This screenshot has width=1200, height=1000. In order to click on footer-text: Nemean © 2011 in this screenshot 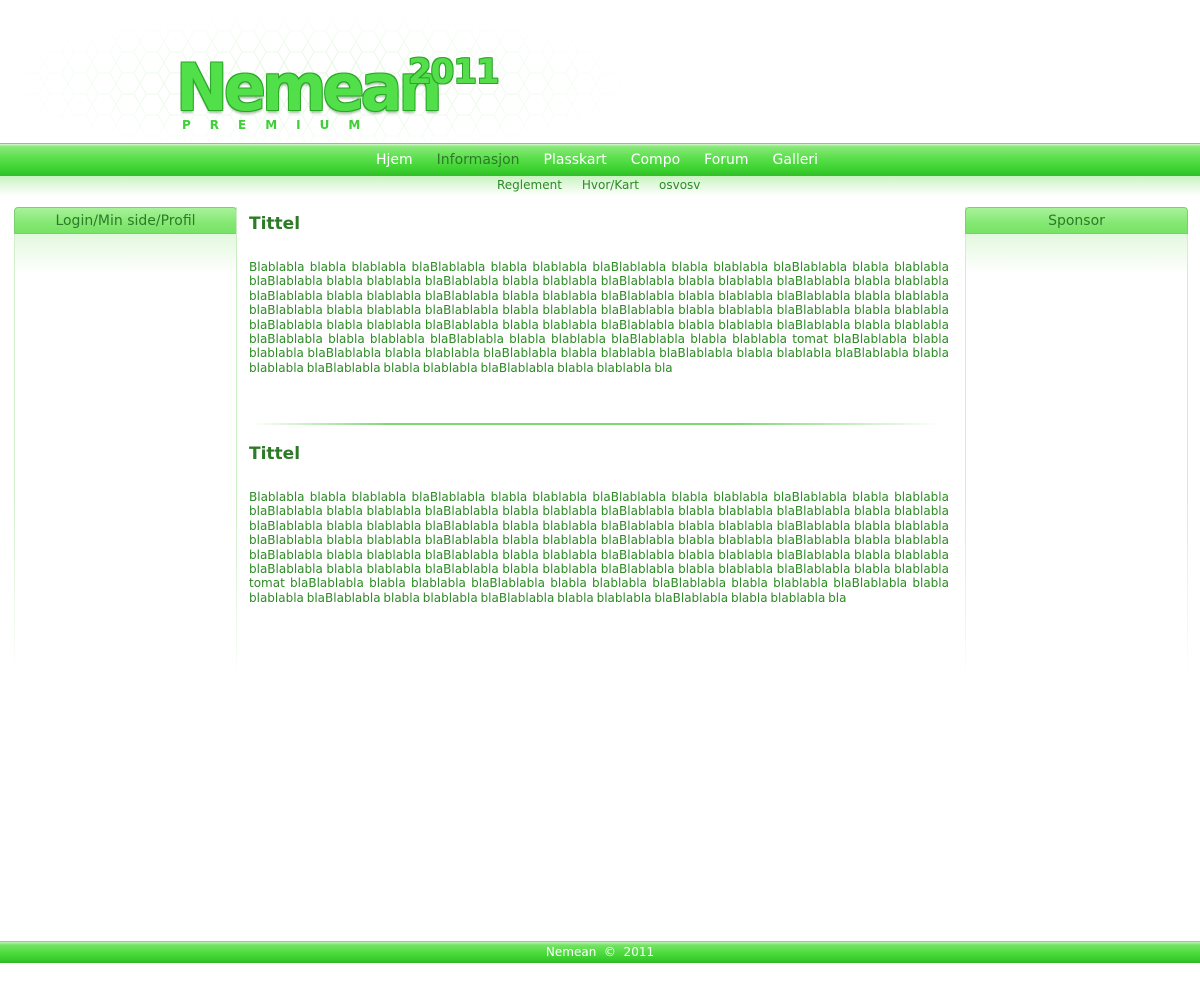, I will do `click(600, 952)`.